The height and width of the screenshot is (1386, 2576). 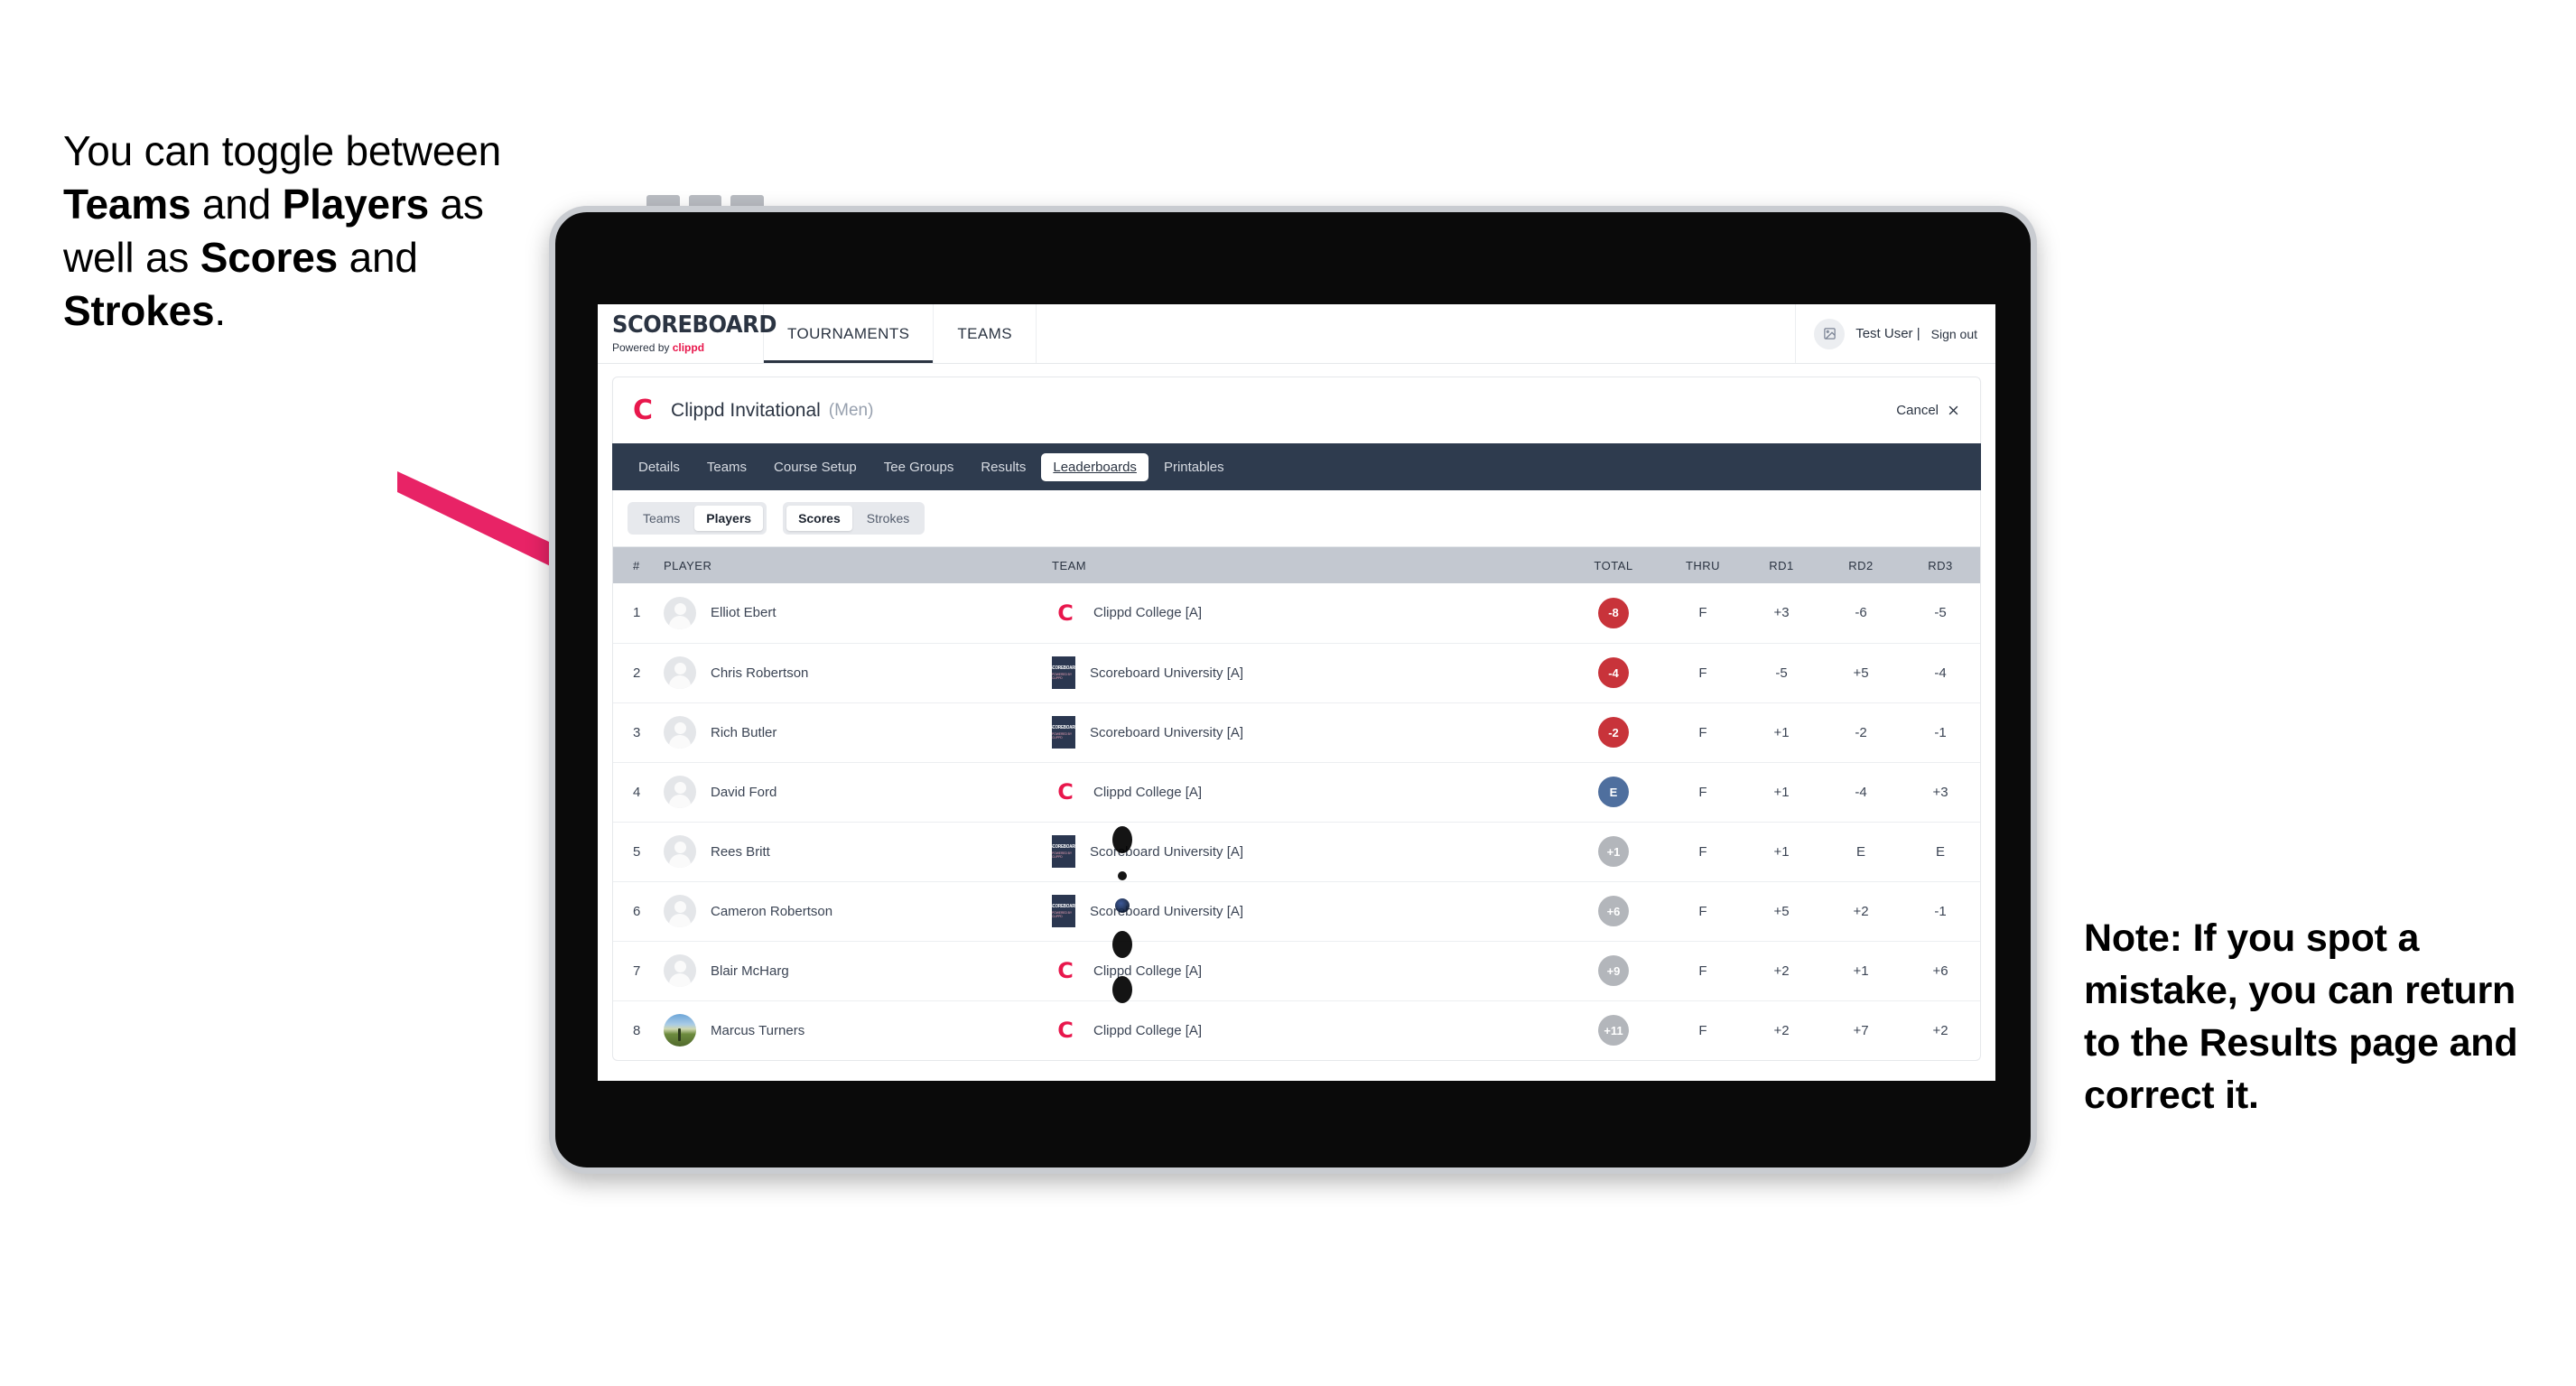 I want to click on player-name: Chris Robertson, so click(x=760, y=673).